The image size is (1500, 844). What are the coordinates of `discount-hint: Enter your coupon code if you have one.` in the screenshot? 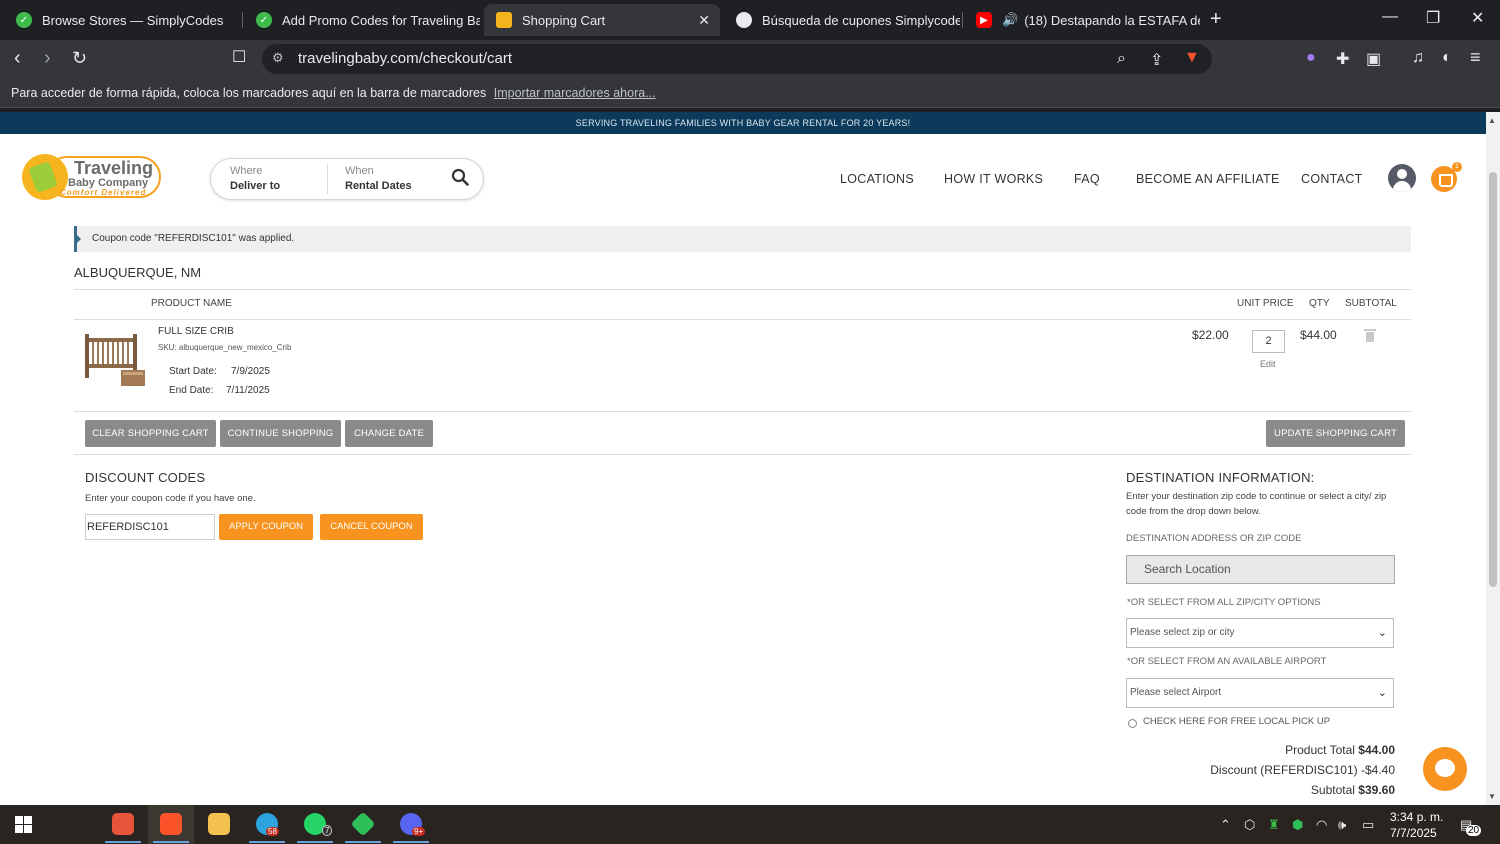 It's located at (170, 498).